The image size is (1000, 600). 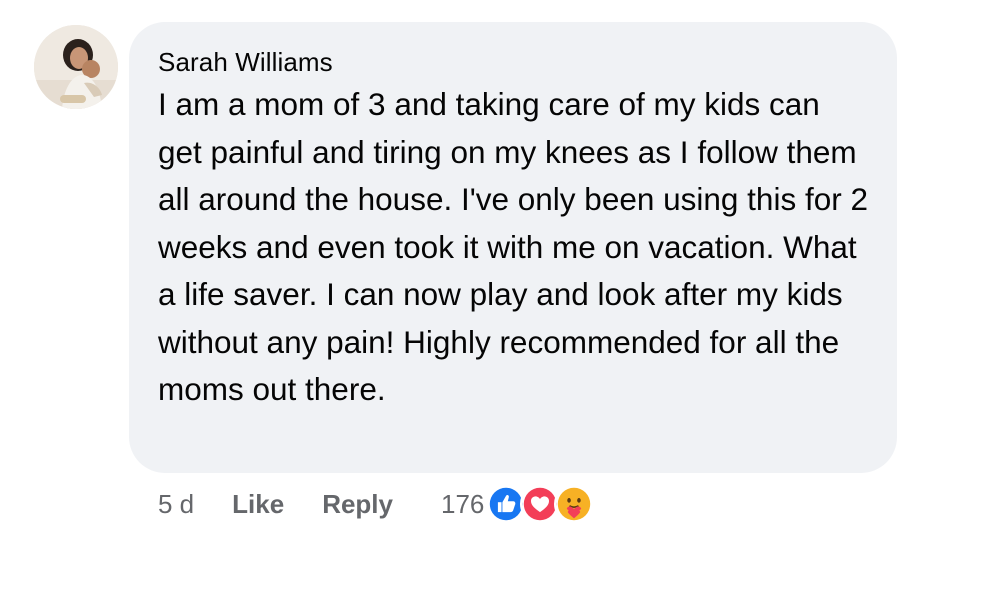 I want to click on reaction-count: 176, so click(x=463, y=503).